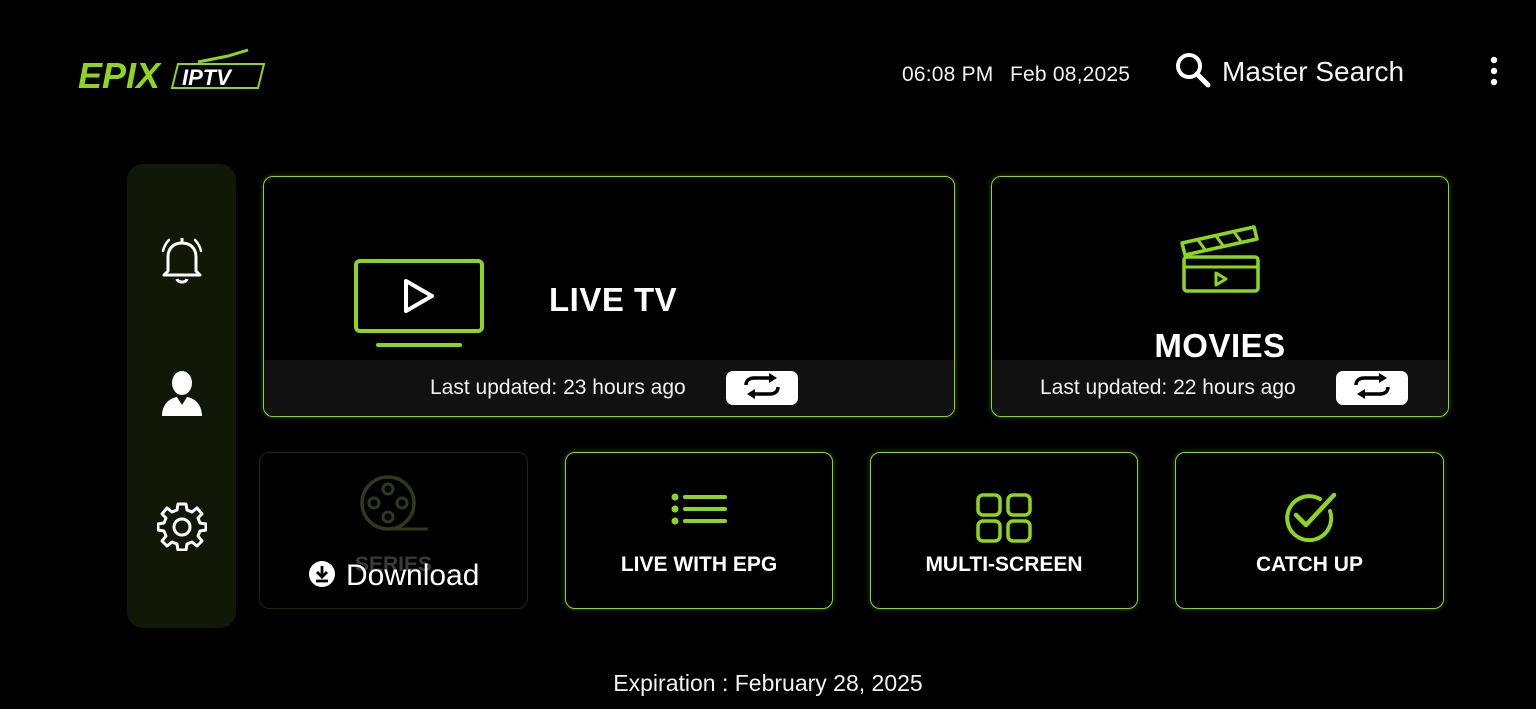 This screenshot has height=709, width=1536. I want to click on download-button: Download, so click(393, 576).